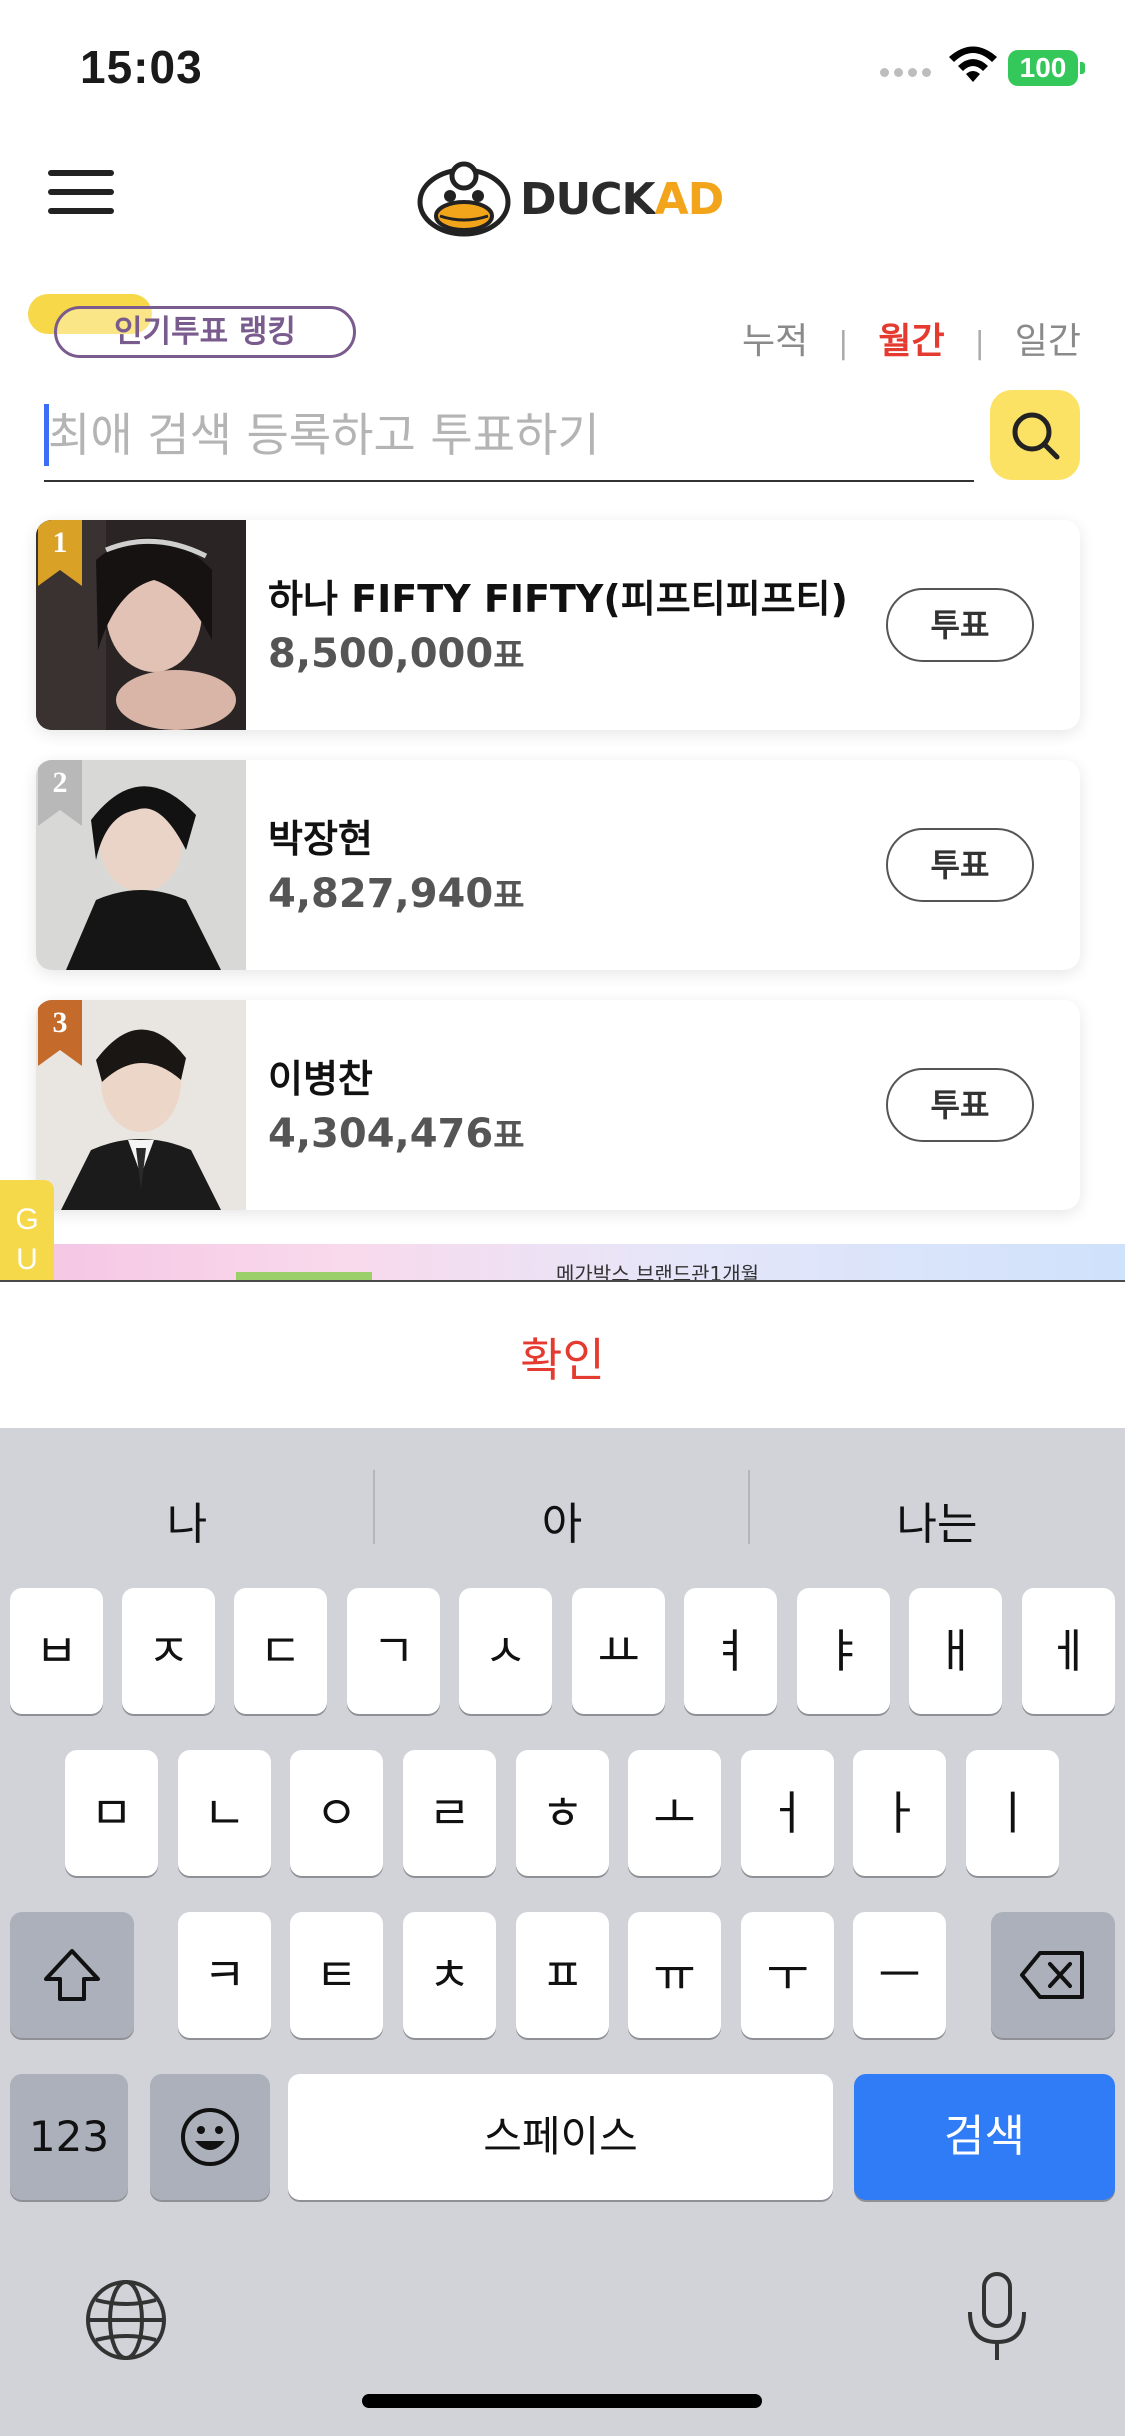 This screenshot has height=2436, width=1125. I want to click on key: ㅓ, so click(787, 1813).